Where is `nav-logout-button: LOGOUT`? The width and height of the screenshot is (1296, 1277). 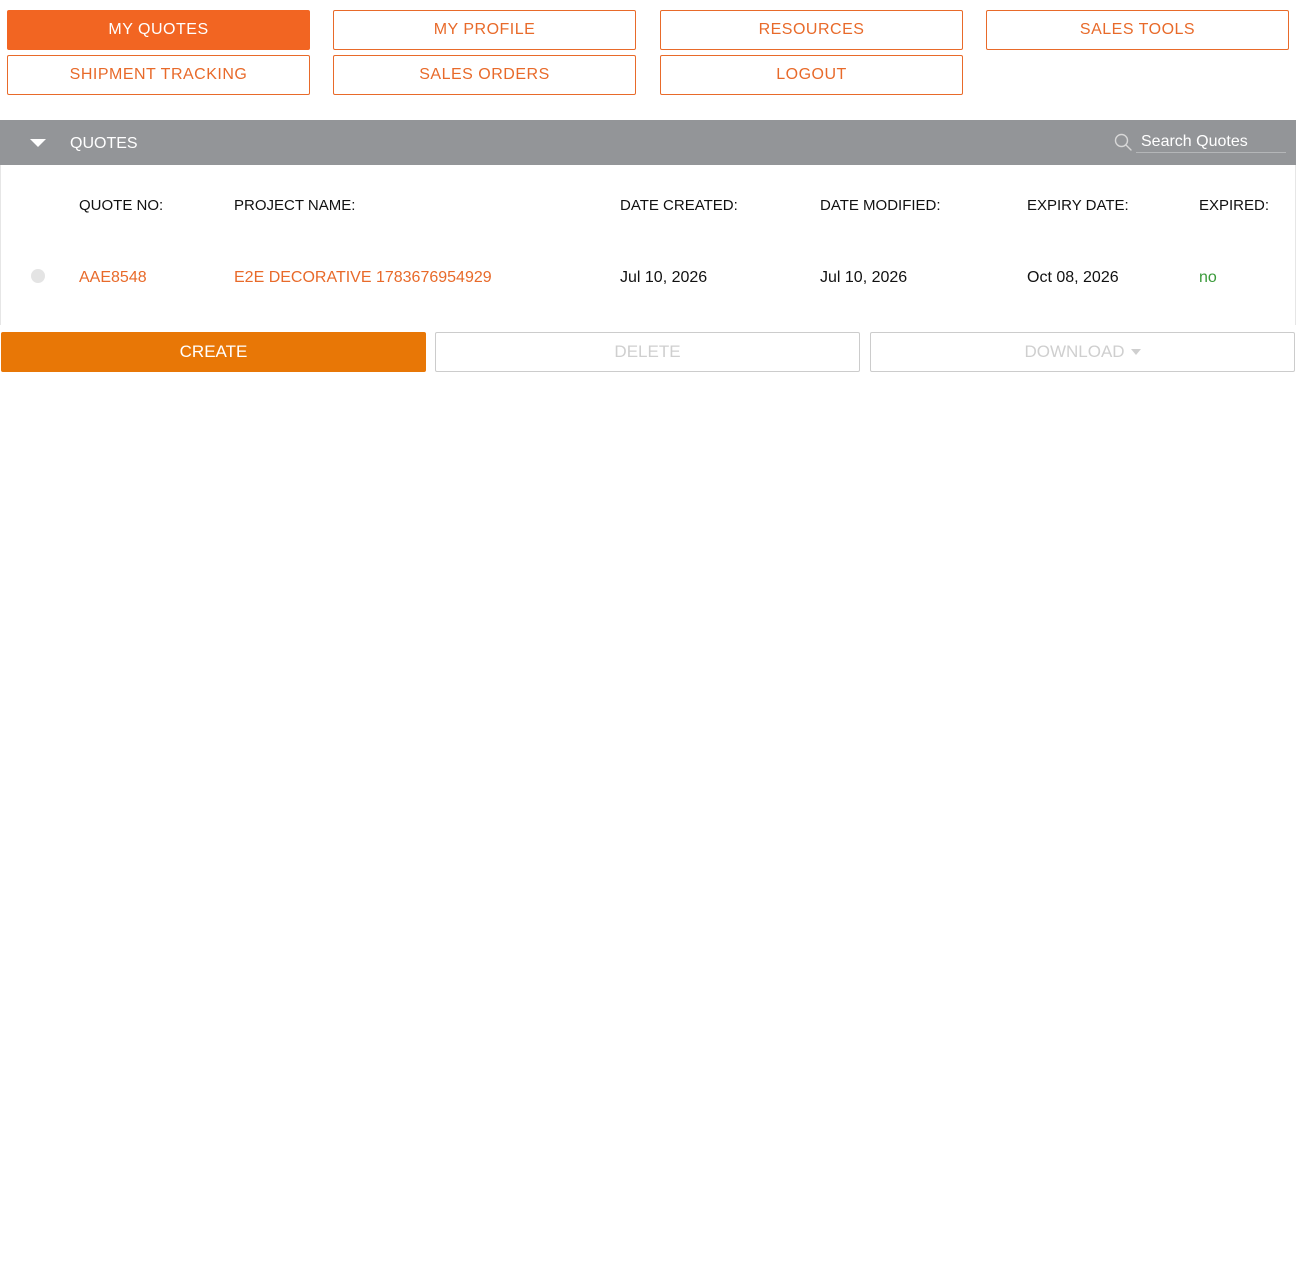 nav-logout-button: LOGOUT is located at coordinates (811, 75).